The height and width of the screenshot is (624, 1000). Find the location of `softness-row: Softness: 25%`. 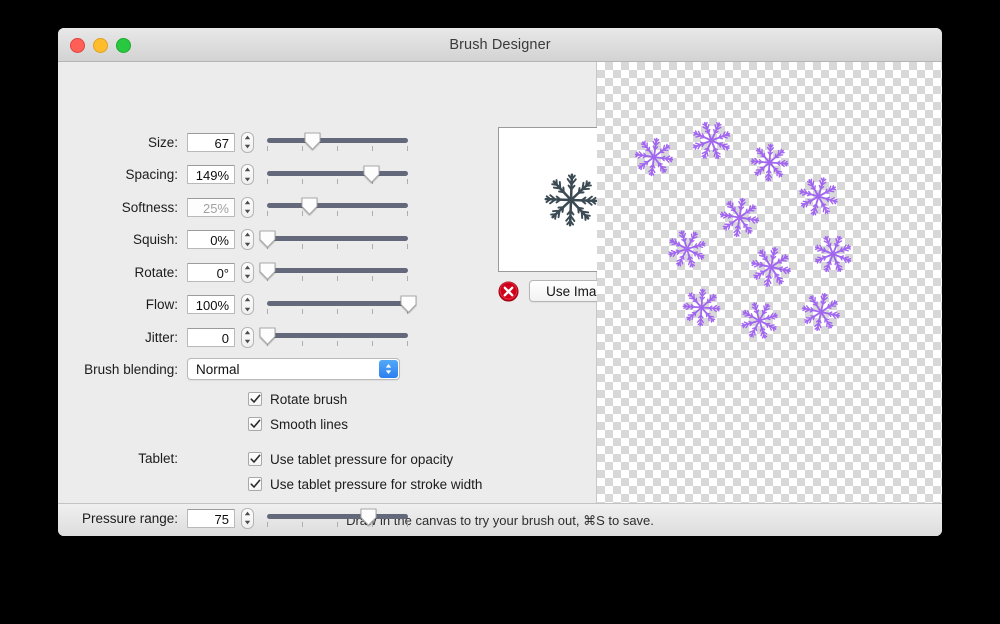

softness-row: Softness: 25% is located at coordinates (233, 207).